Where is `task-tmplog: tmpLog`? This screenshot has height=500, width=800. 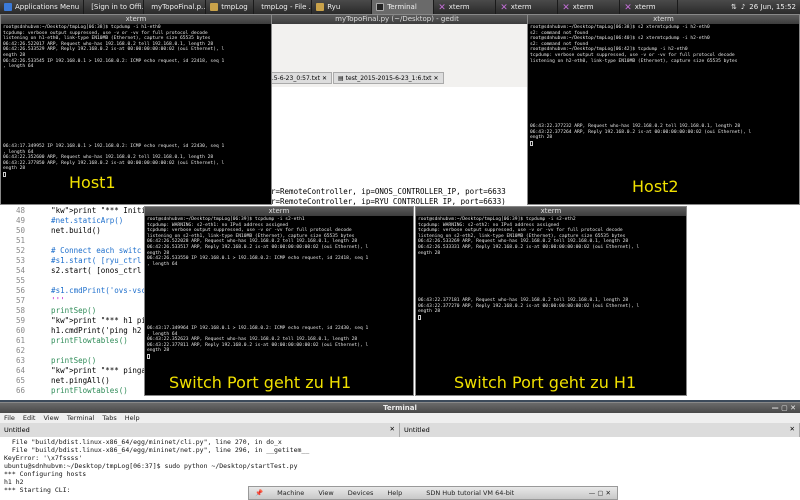 task-tmplog: tmpLog is located at coordinates (230, 7).